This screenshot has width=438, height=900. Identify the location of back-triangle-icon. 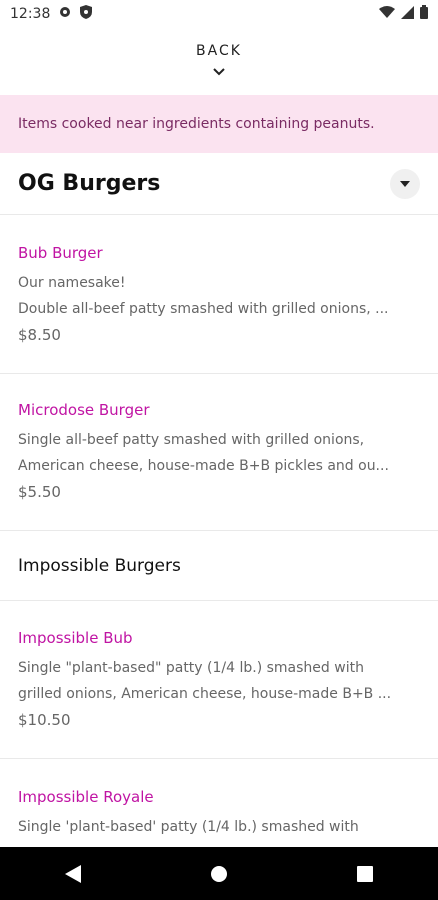
(73, 873).